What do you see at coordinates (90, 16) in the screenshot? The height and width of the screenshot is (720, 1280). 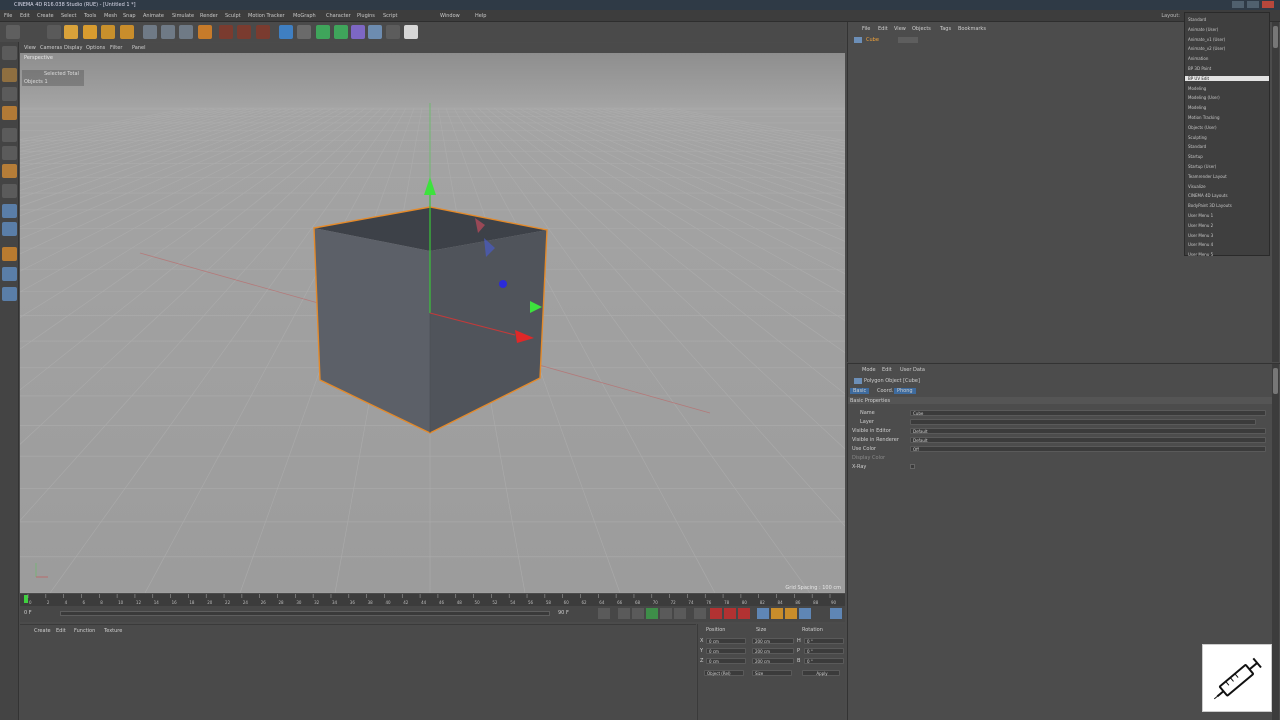 I see `menu-item: Tools` at bounding box center [90, 16].